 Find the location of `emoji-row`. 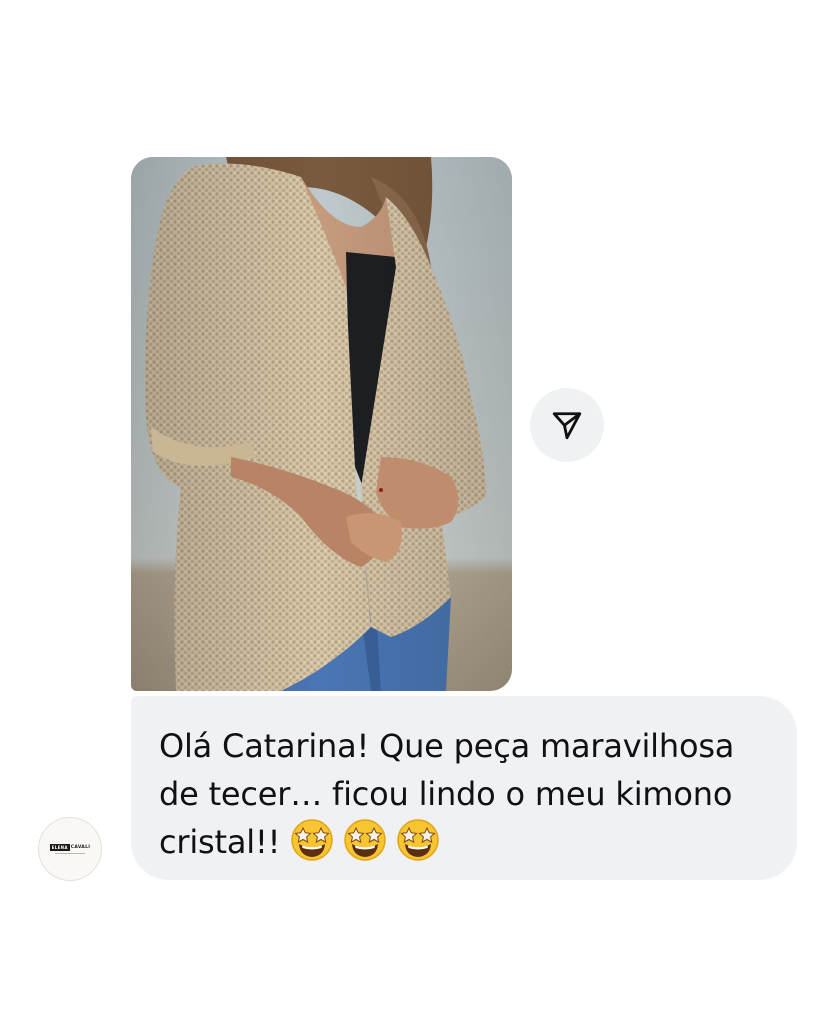

emoji-row is located at coordinates (369, 840).